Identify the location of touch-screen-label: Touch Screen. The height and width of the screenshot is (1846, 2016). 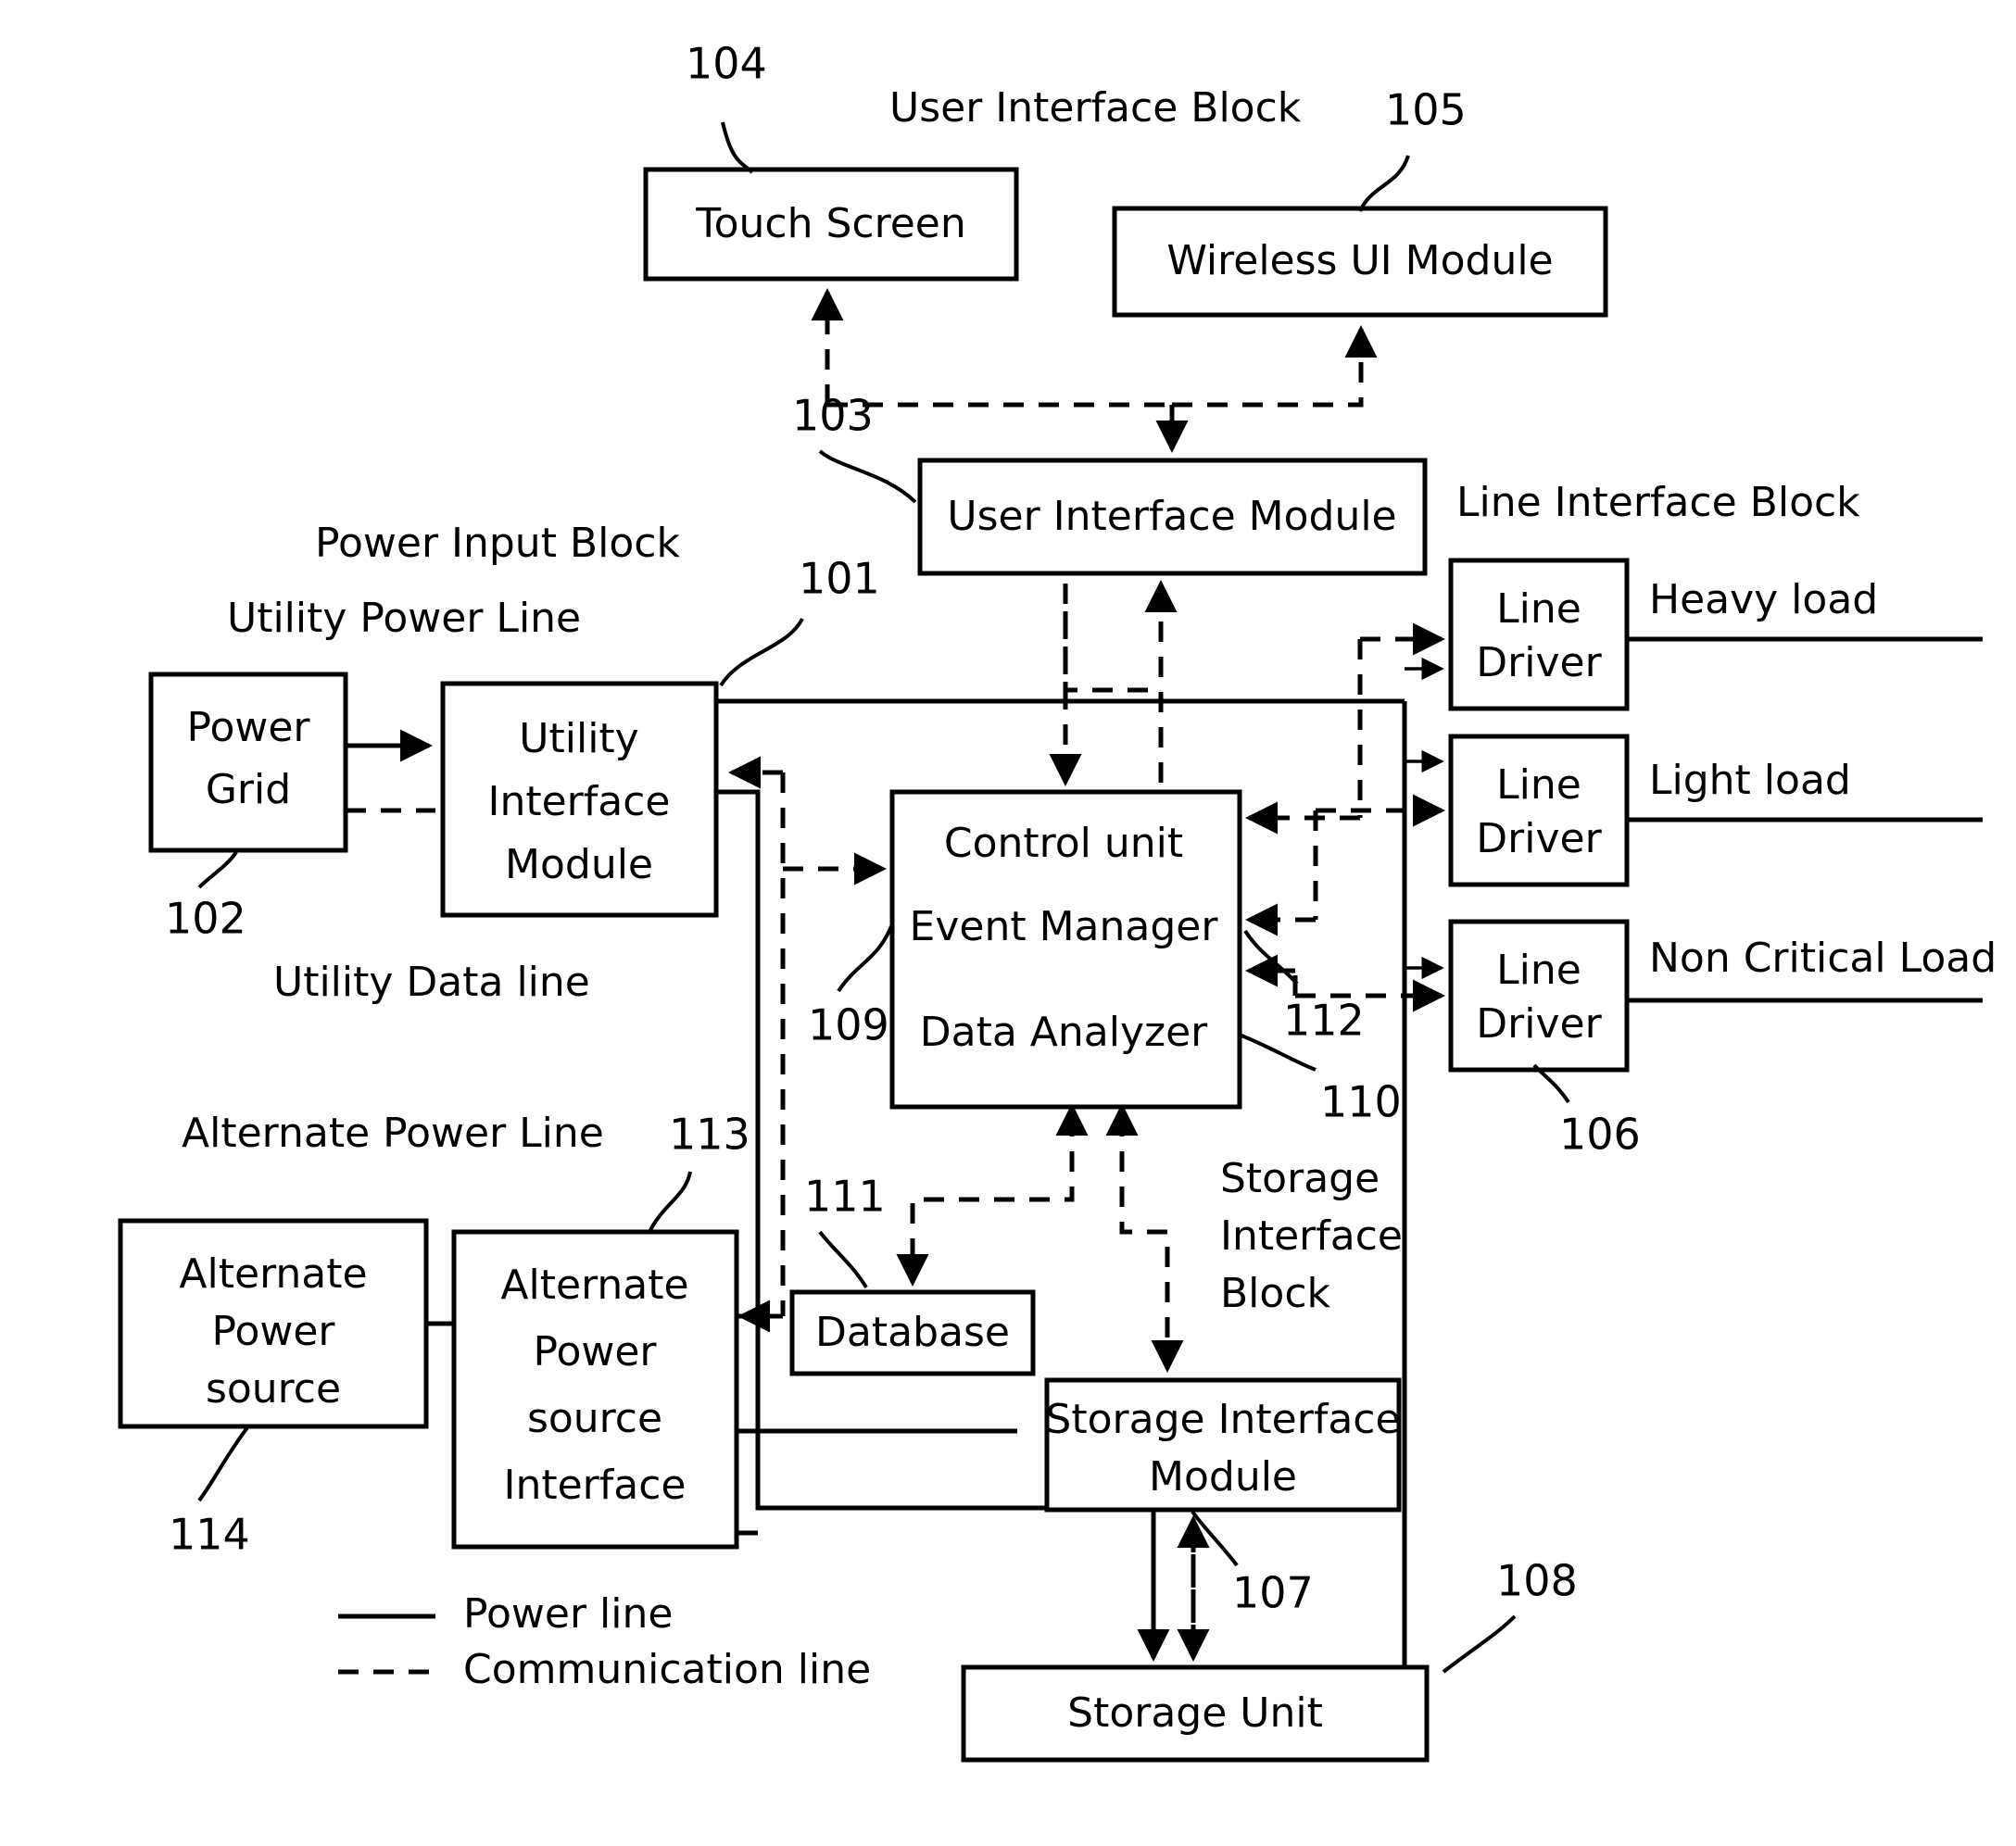
(830, 223).